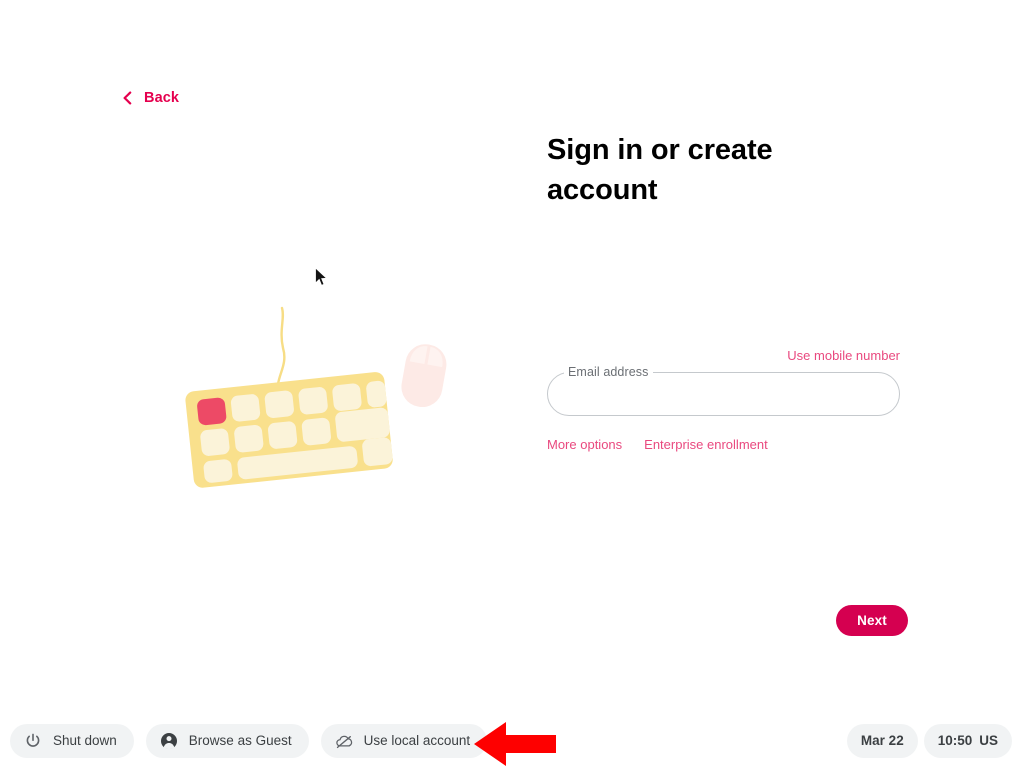  What do you see at coordinates (723, 394) in the screenshot?
I see `email-input` at bounding box center [723, 394].